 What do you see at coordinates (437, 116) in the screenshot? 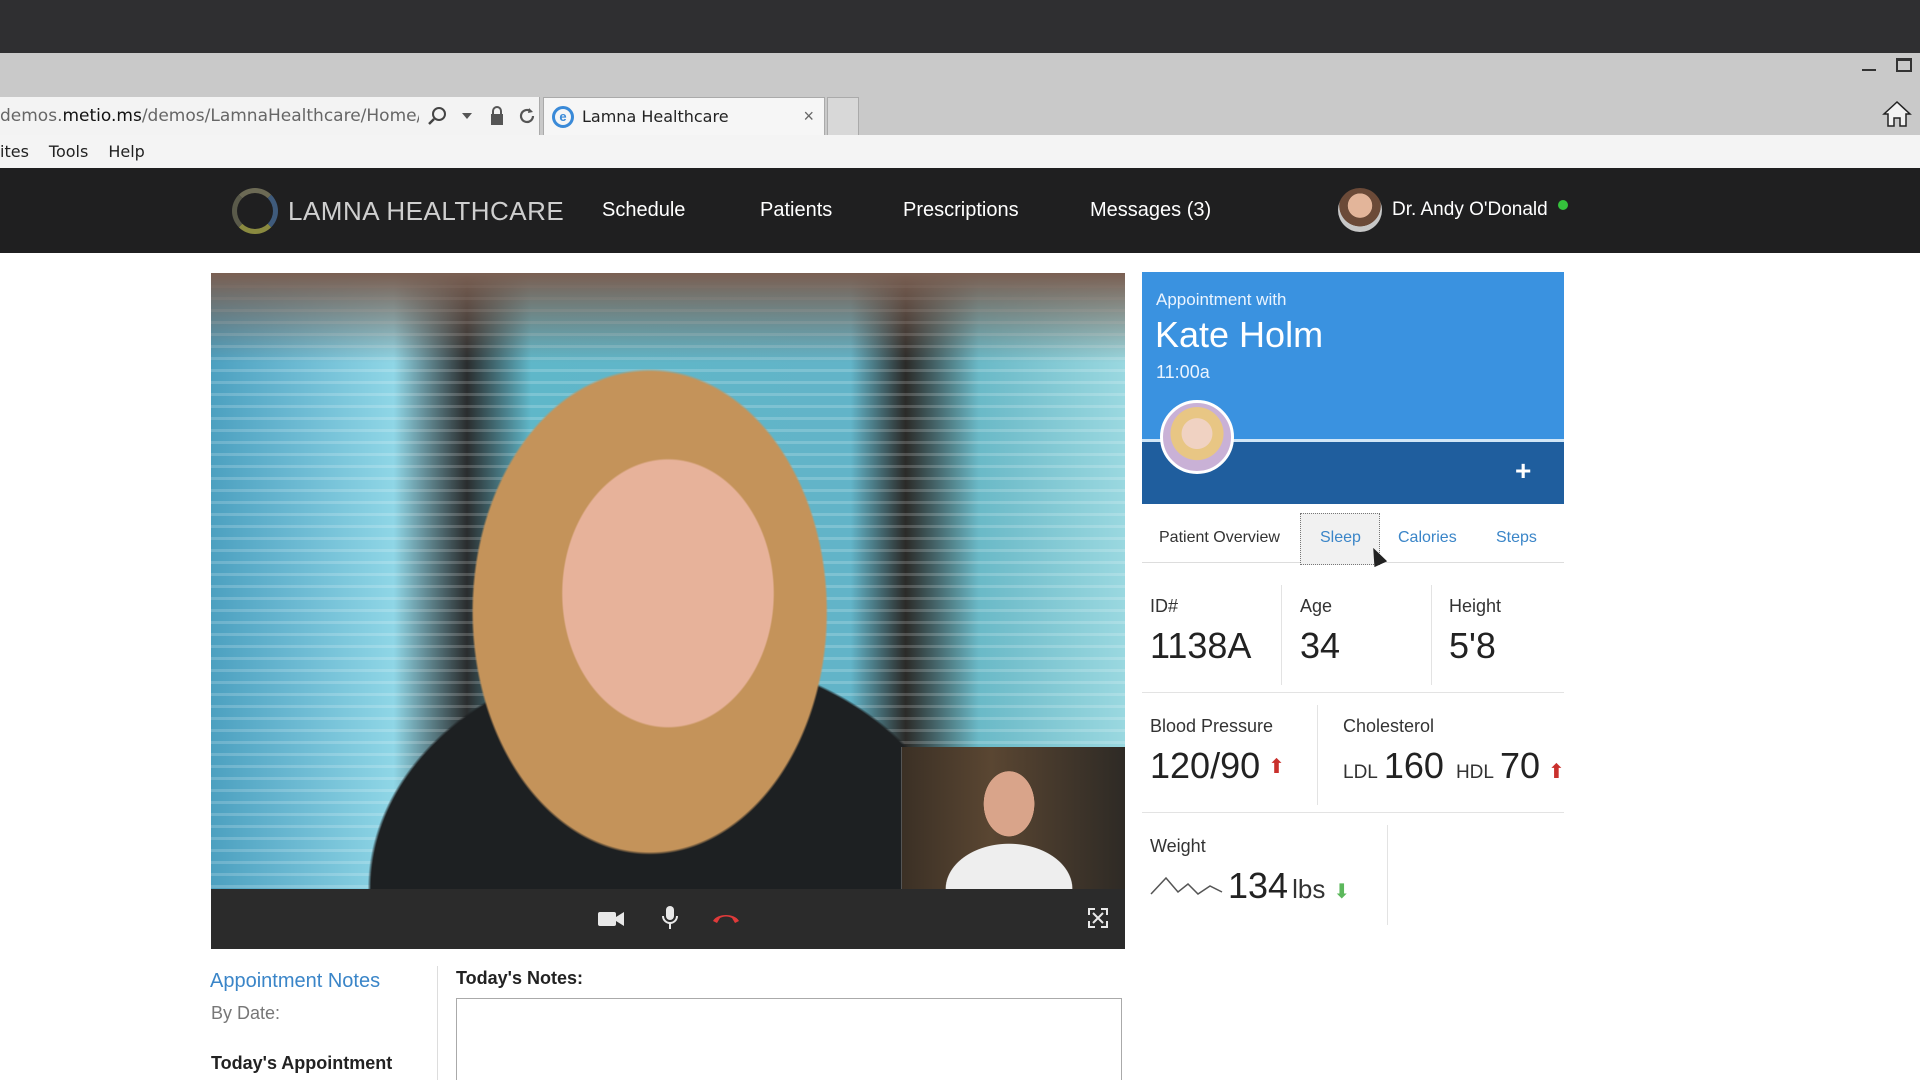
I see `search-icon` at bounding box center [437, 116].